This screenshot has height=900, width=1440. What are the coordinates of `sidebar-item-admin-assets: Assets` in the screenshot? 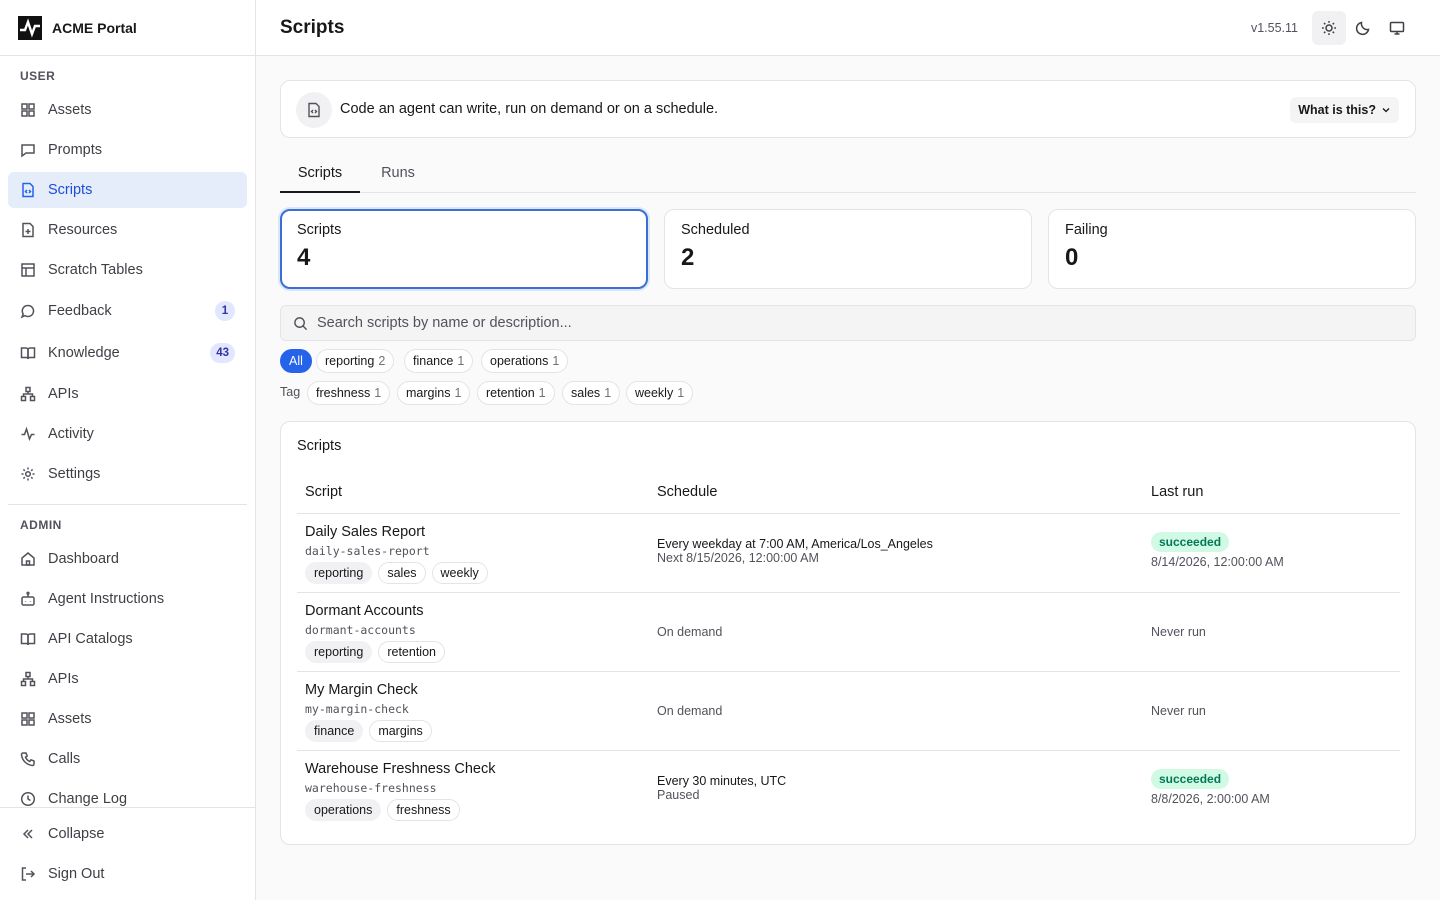 It's located at (127, 719).